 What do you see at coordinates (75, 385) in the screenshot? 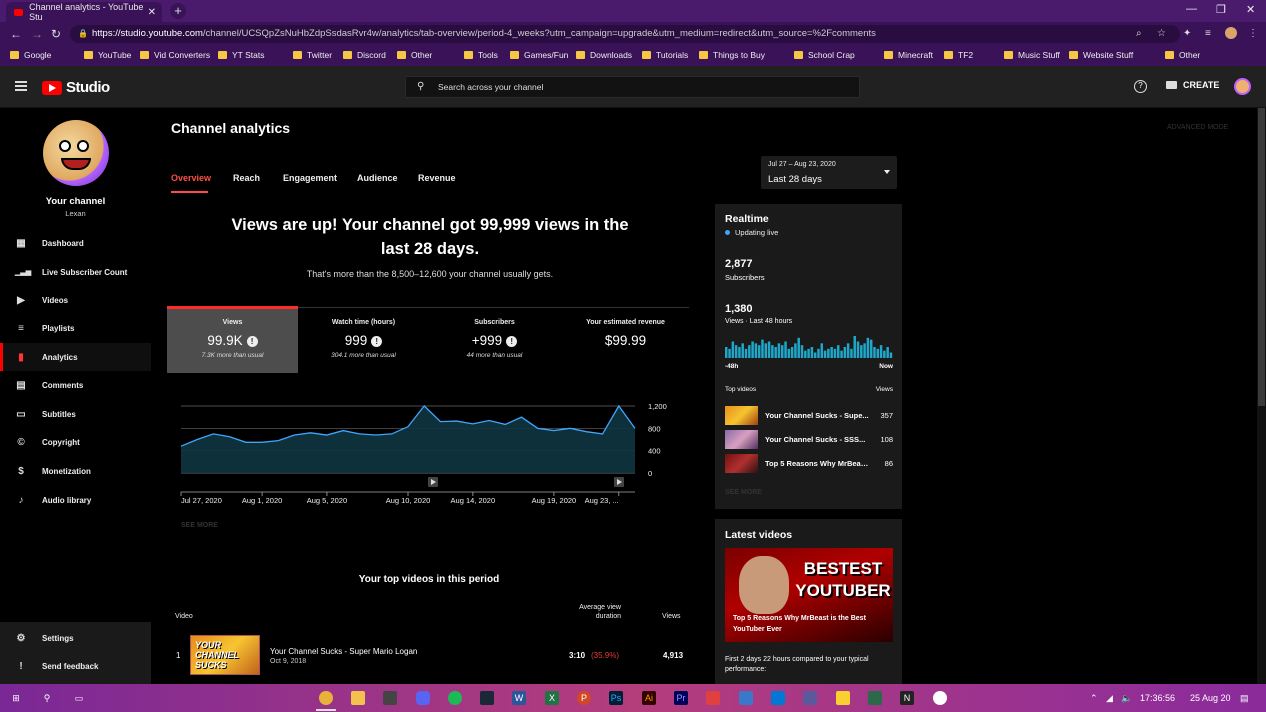
I see `sidebar-item-comments: ▤ Comments` at bounding box center [75, 385].